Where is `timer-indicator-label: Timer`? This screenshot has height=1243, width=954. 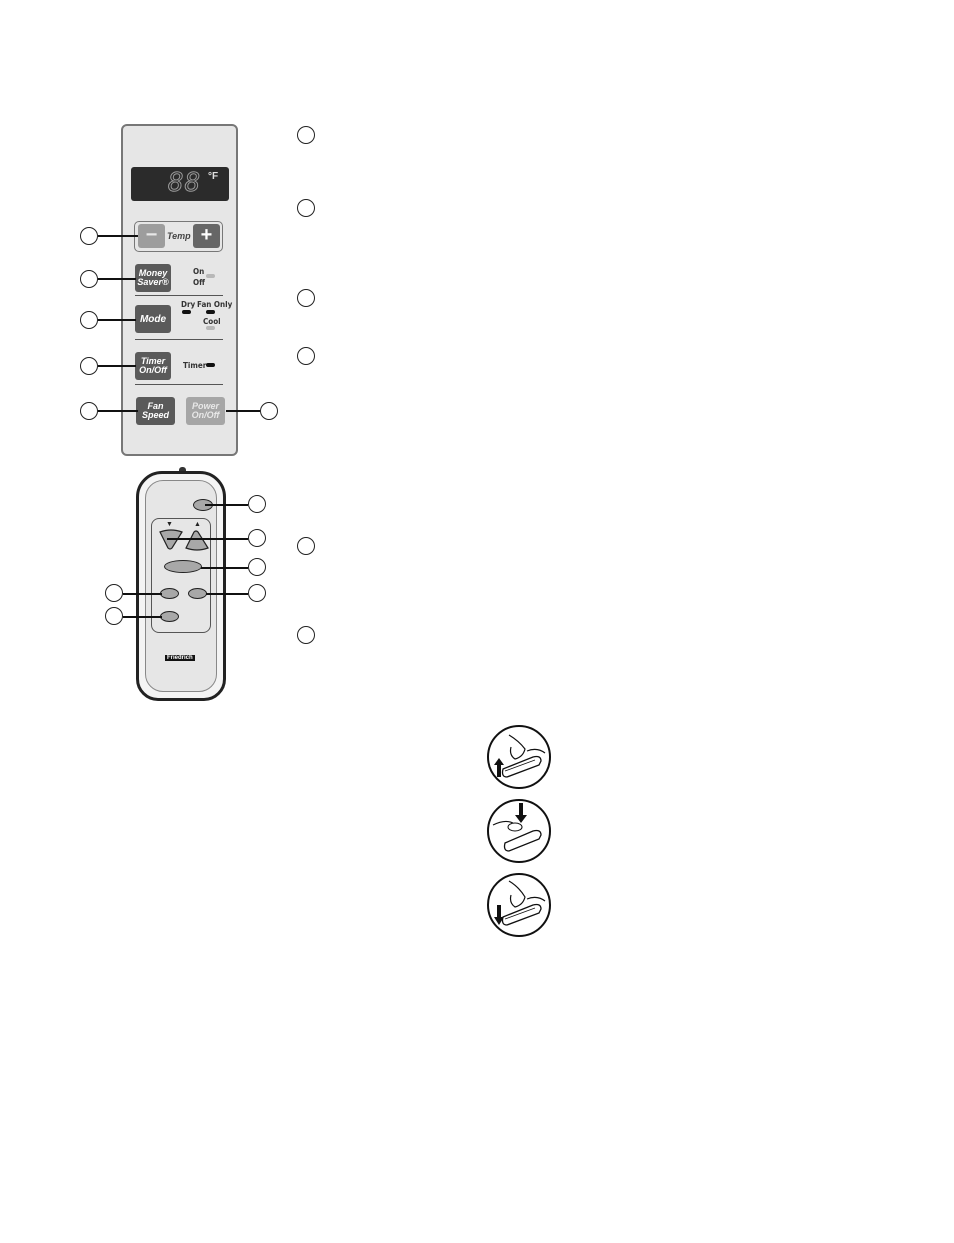
timer-indicator-label: Timer is located at coordinates (195, 365).